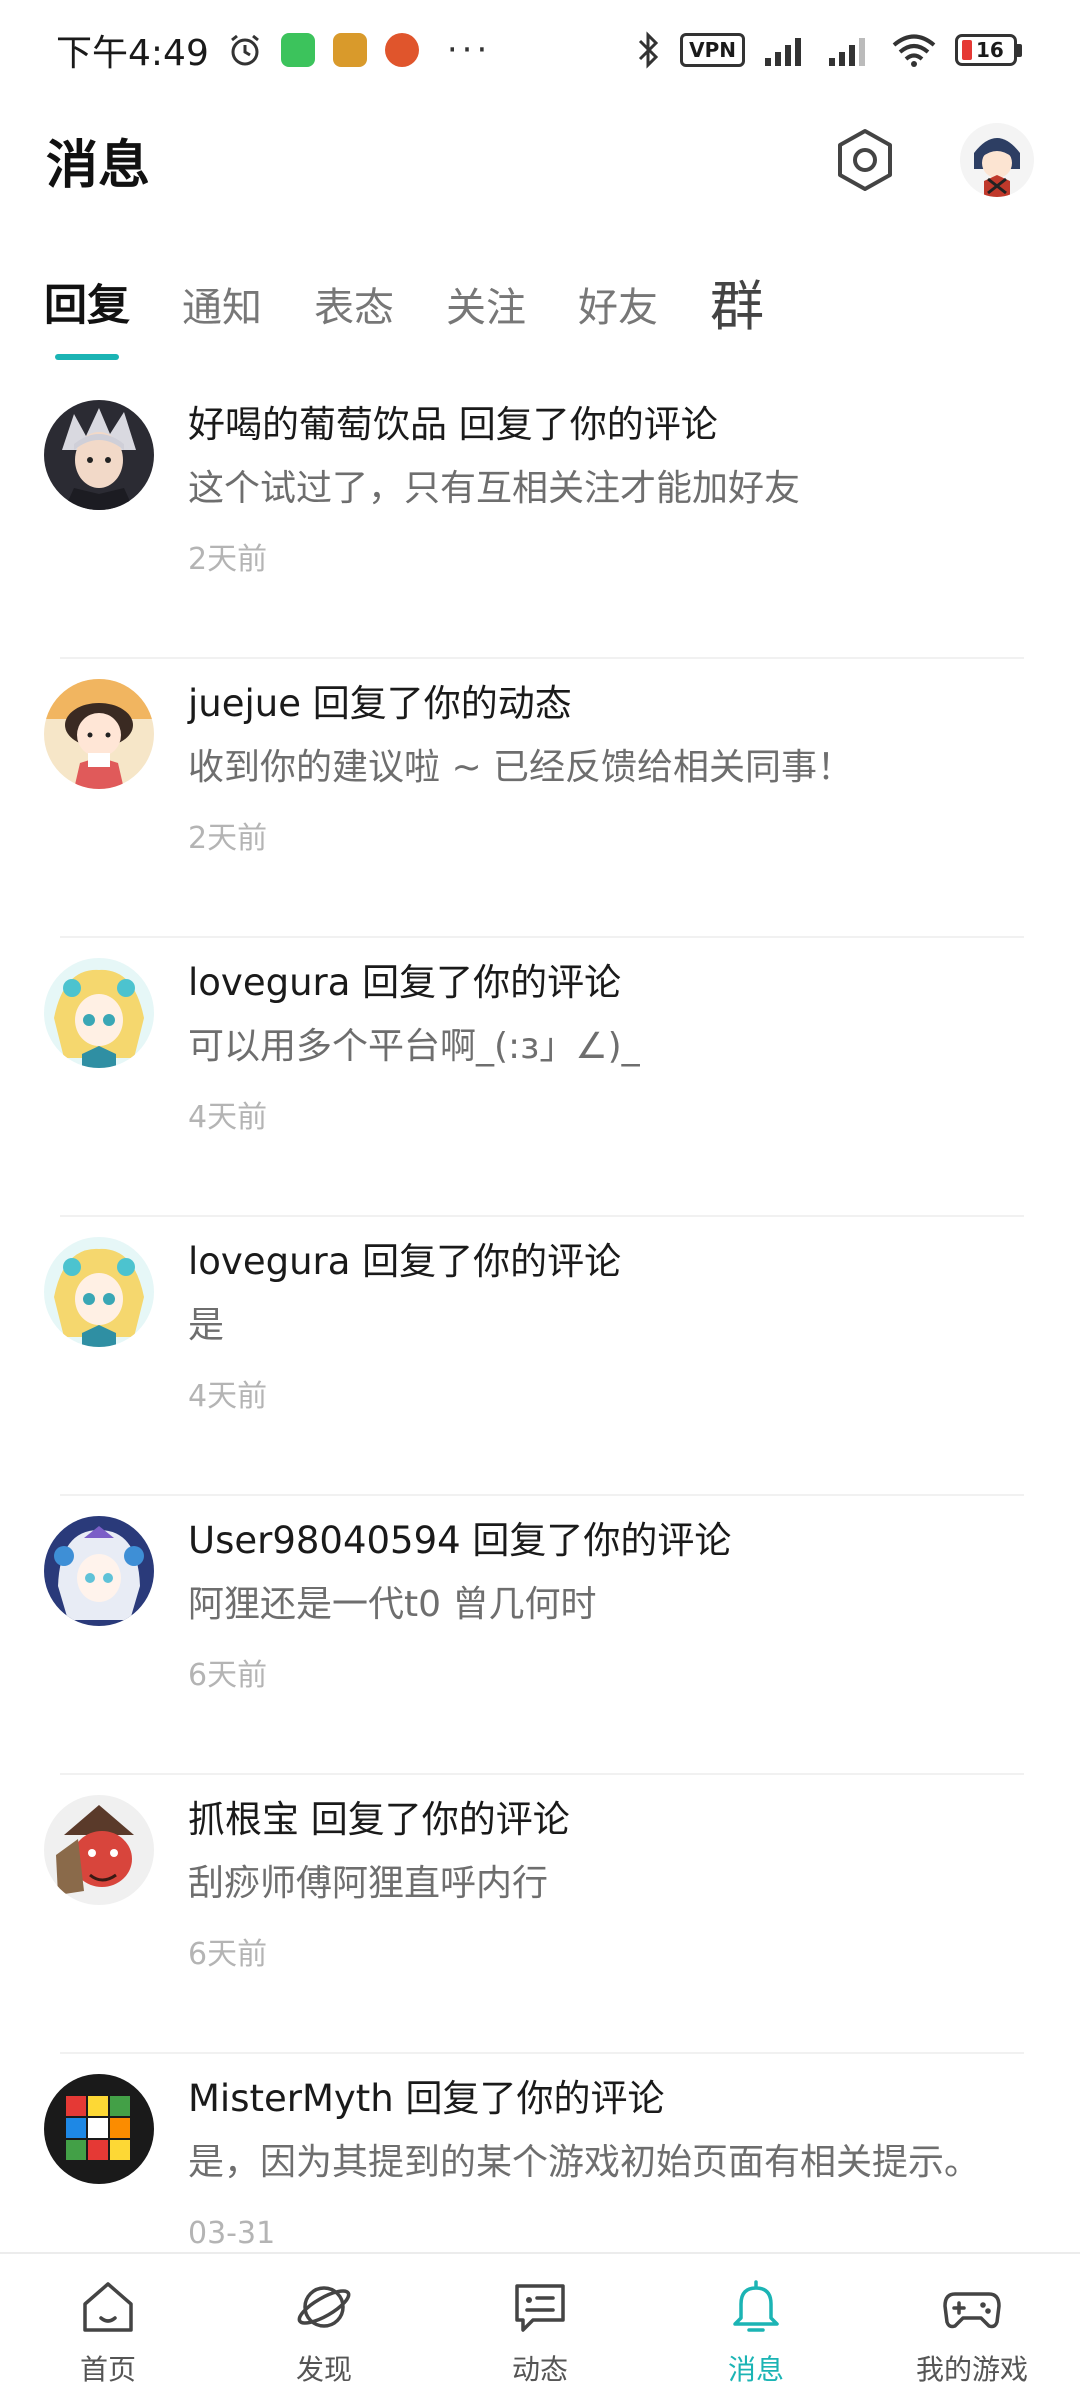 This screenshot has width=1080, height=2400. I want to click on settings-button, so click(865, 160).